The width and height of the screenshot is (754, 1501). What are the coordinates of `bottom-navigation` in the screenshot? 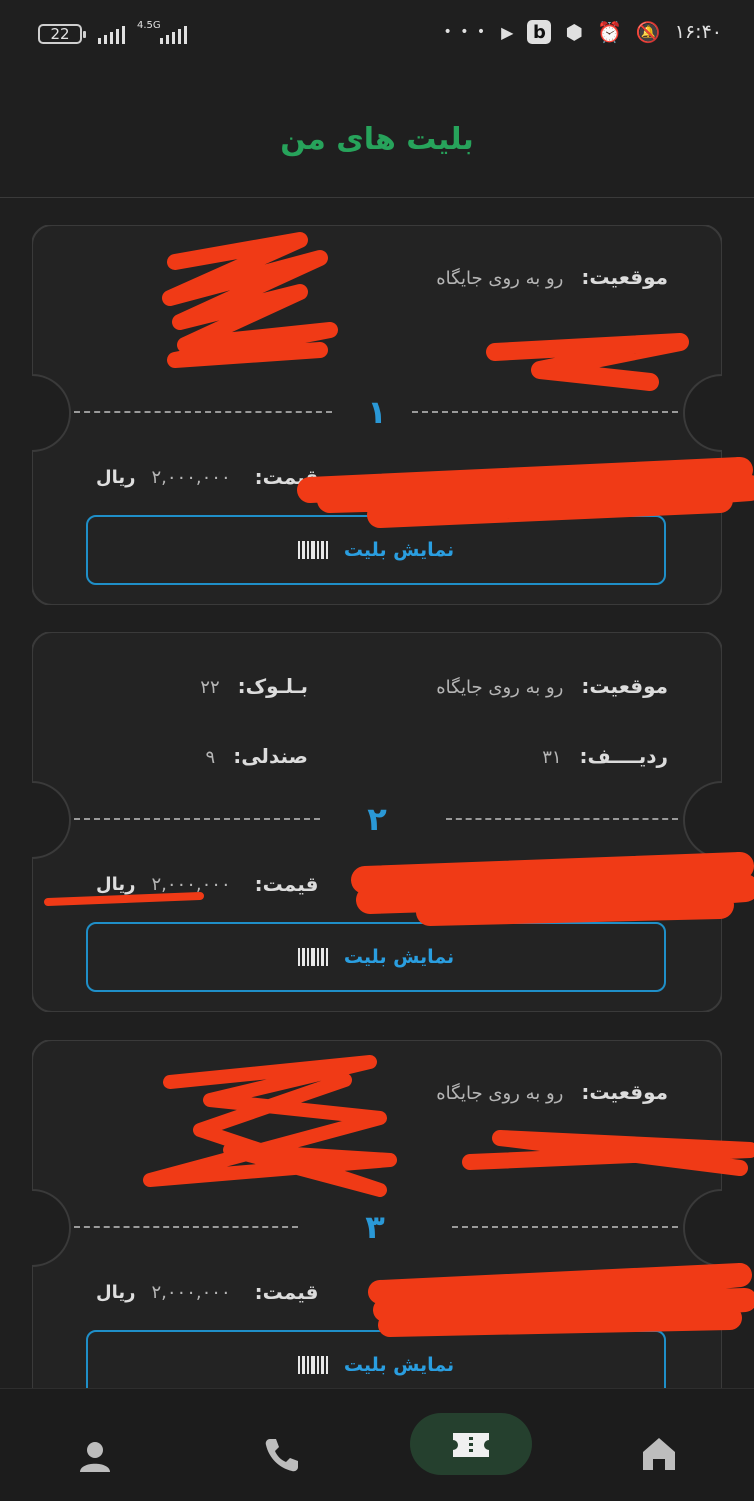 It's located at (377, 1444).